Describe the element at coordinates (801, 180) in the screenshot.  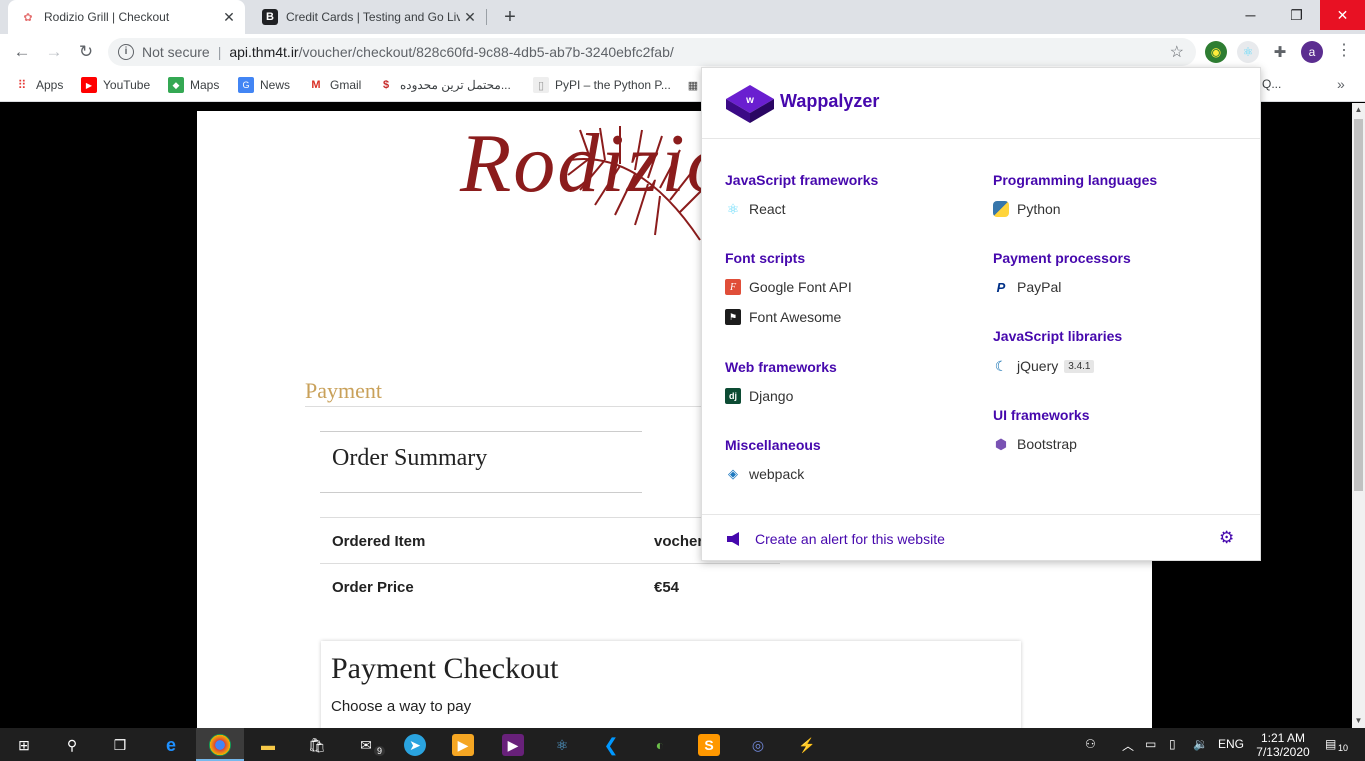
I see `category-javascript-frameworks: JavaScript frameworks` at that location.